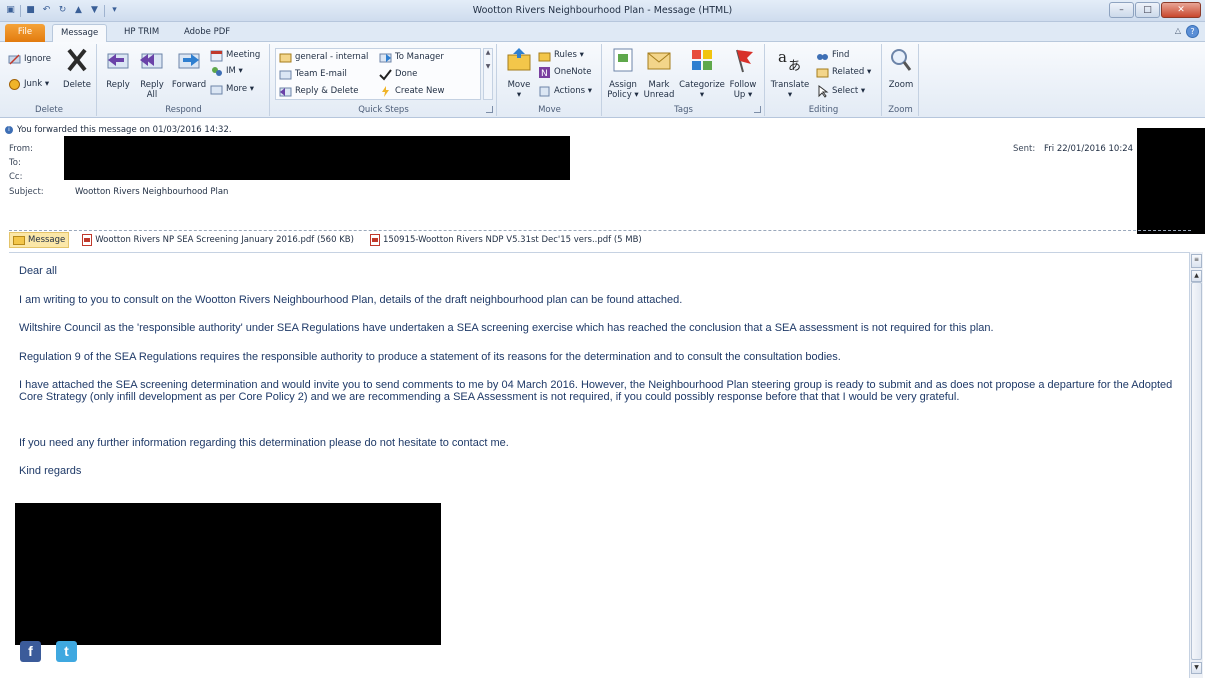  Describe the element at coordinates (235, 55) in the screenshot. I see `meeting-button: Meeting` at that location.